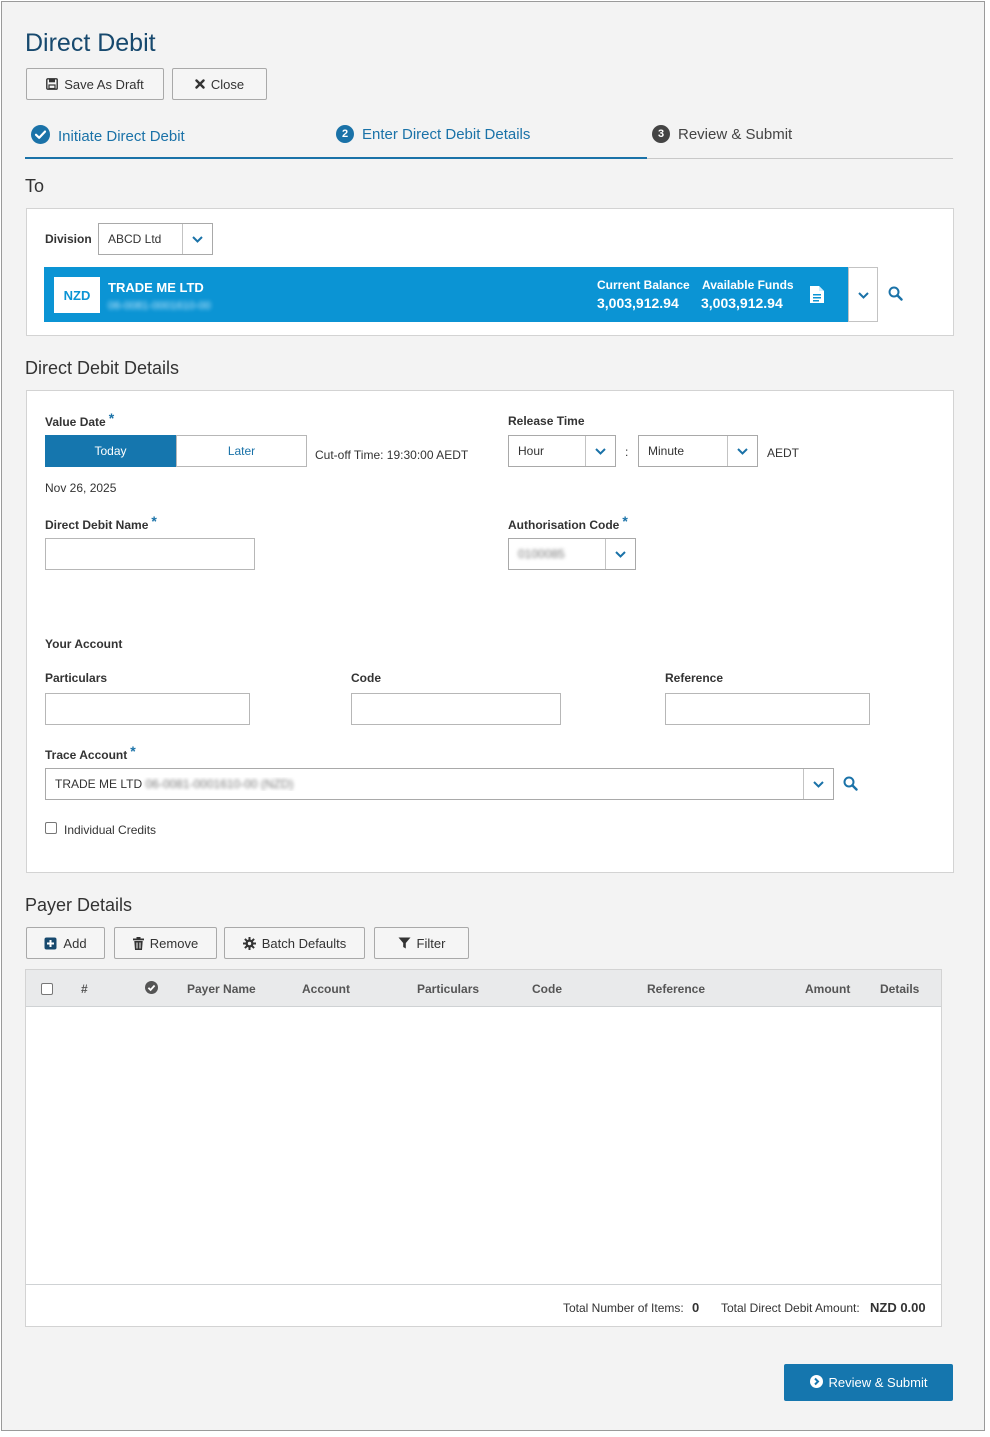  I want to click on remove-label: Remove, so click(174, 943).